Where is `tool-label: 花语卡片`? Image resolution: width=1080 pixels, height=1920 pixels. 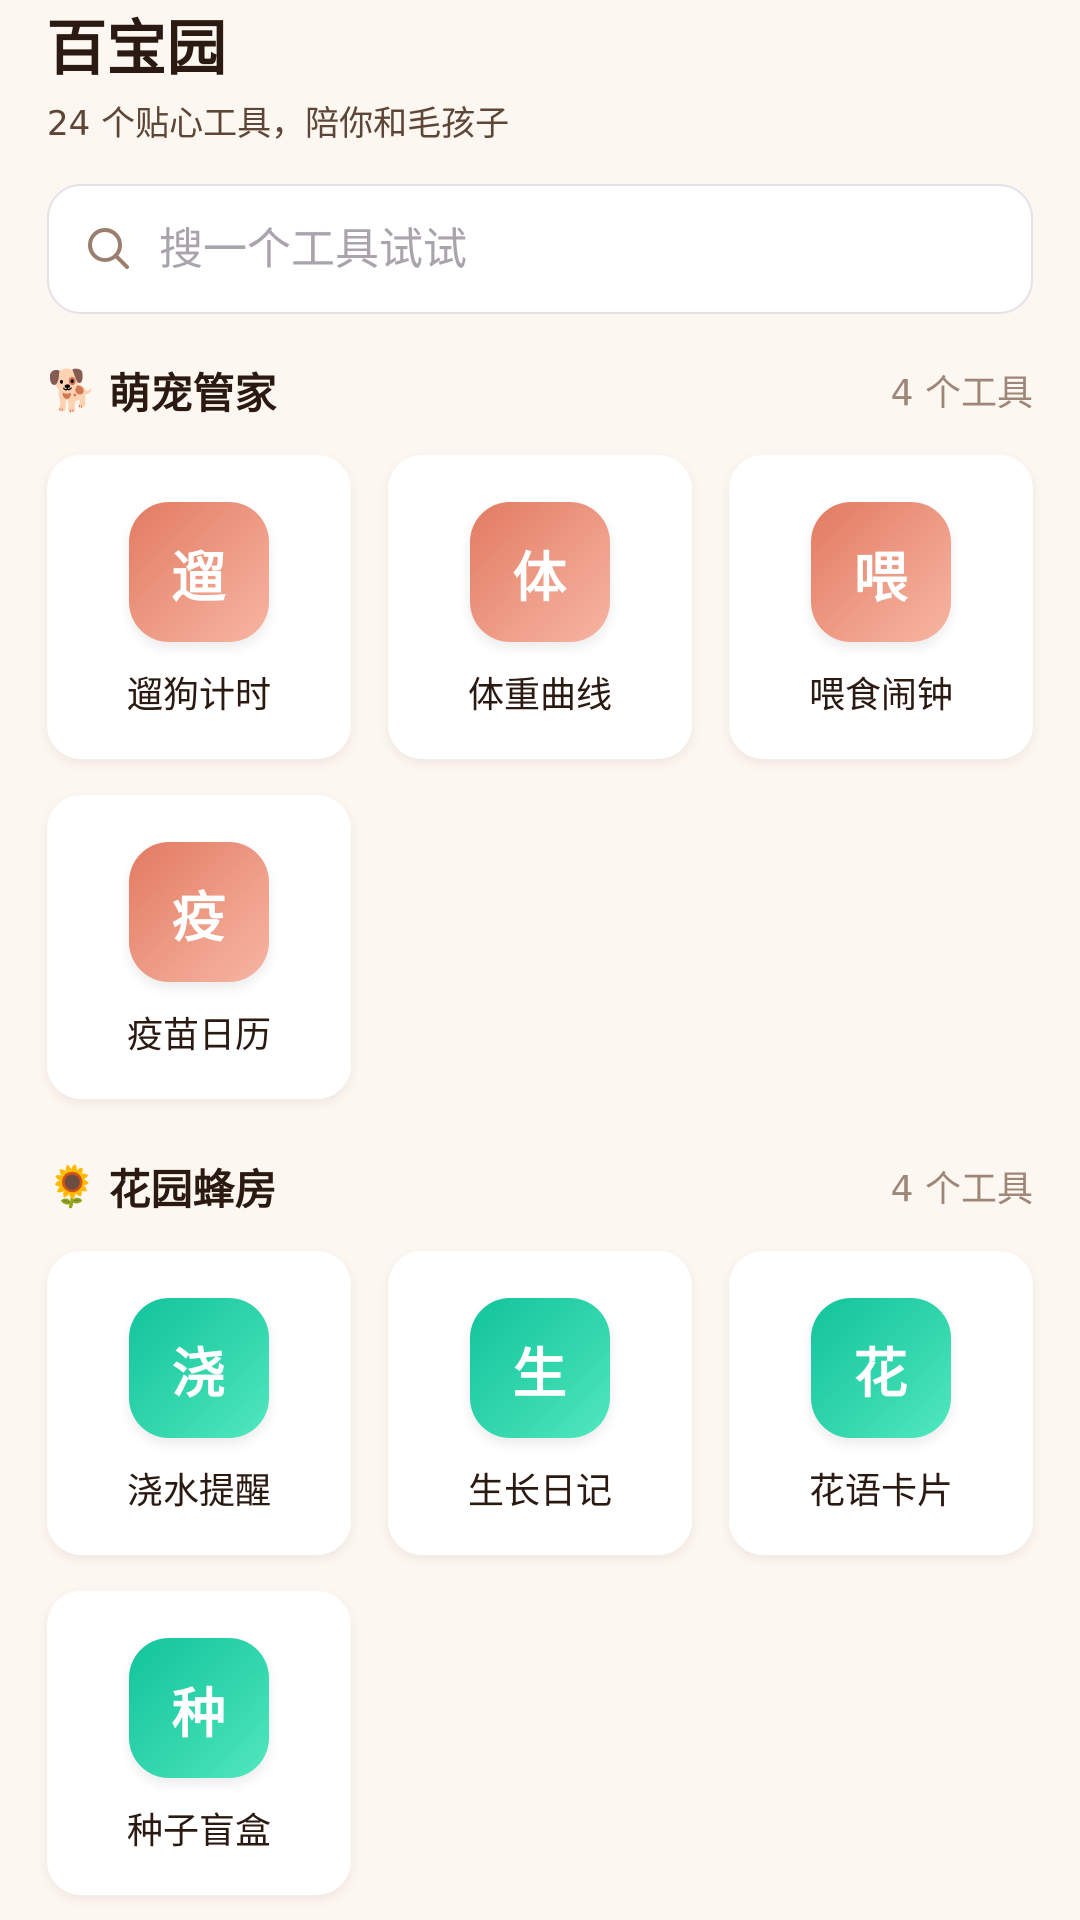 tool-label: 花语卡片 is located at coordinates (880, 1491).